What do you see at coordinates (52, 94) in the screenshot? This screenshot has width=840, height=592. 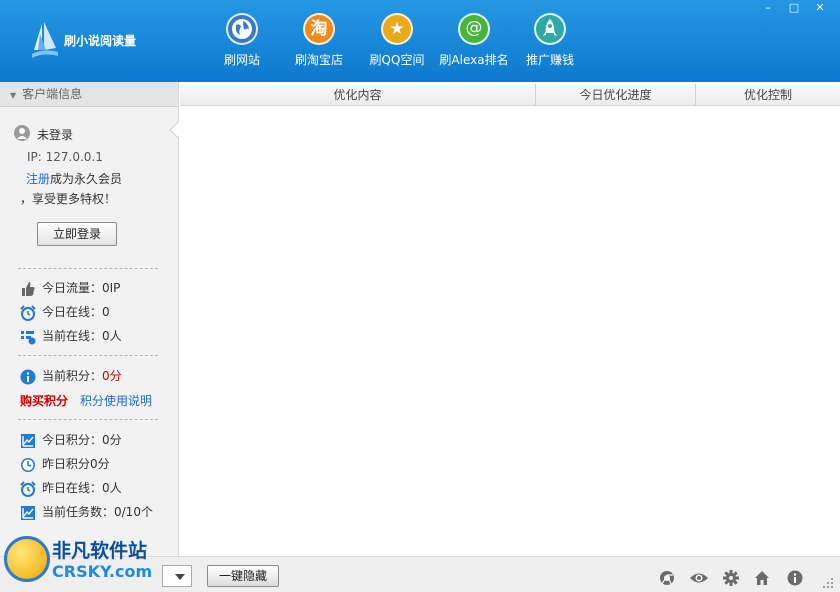 I see `panel-header-label: 客户端信息` at bounding box center [52, 94].